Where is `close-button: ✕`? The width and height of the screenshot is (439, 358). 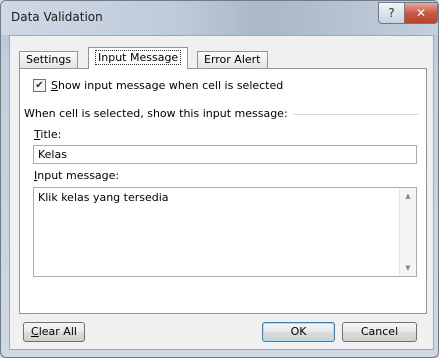 close-button: ✕ is located at coordinates (421, 13).